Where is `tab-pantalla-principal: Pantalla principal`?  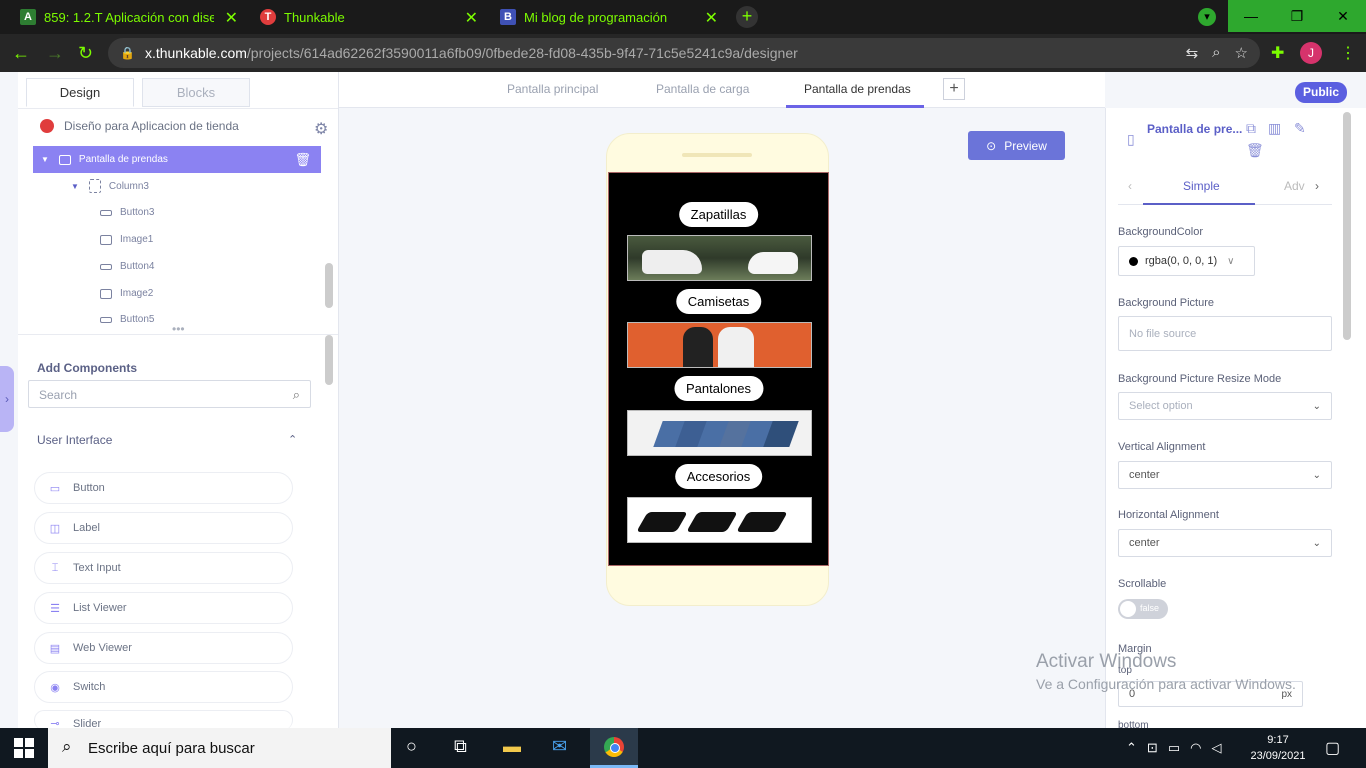
tab-pantalla-principal: Pantalla principal is located at coordinates (552, 89).